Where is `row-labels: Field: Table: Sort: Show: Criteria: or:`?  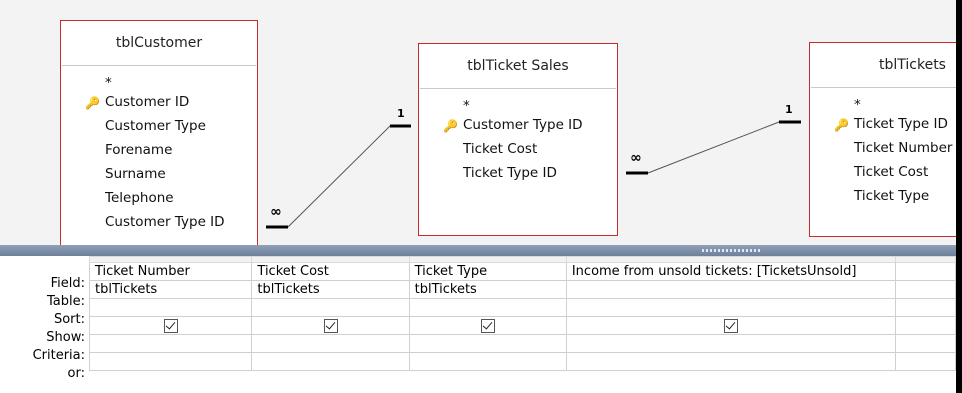 row-labels: Field: Table: Sort: Show: Criteria: or: is located at coordinates (42, 324).